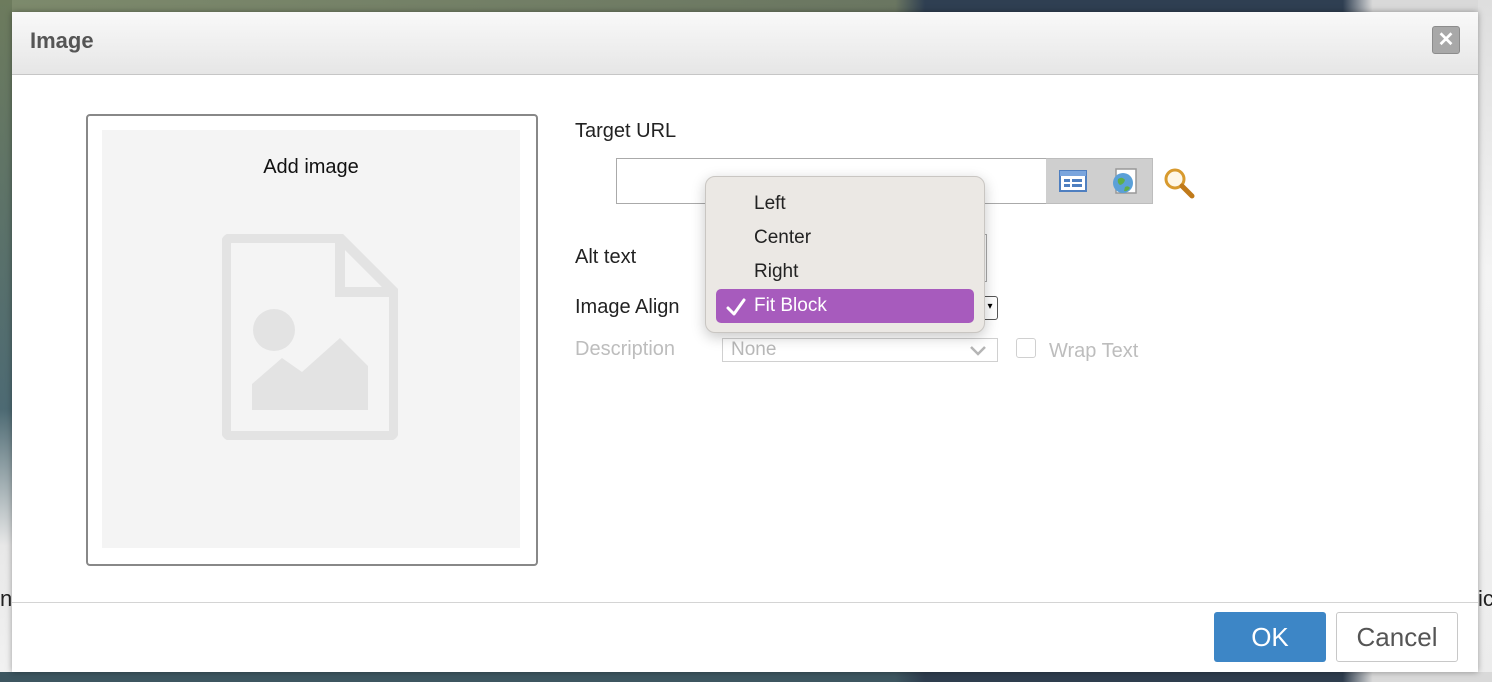  I want to click on alt-text-label: Alt text, so click(606, 257).